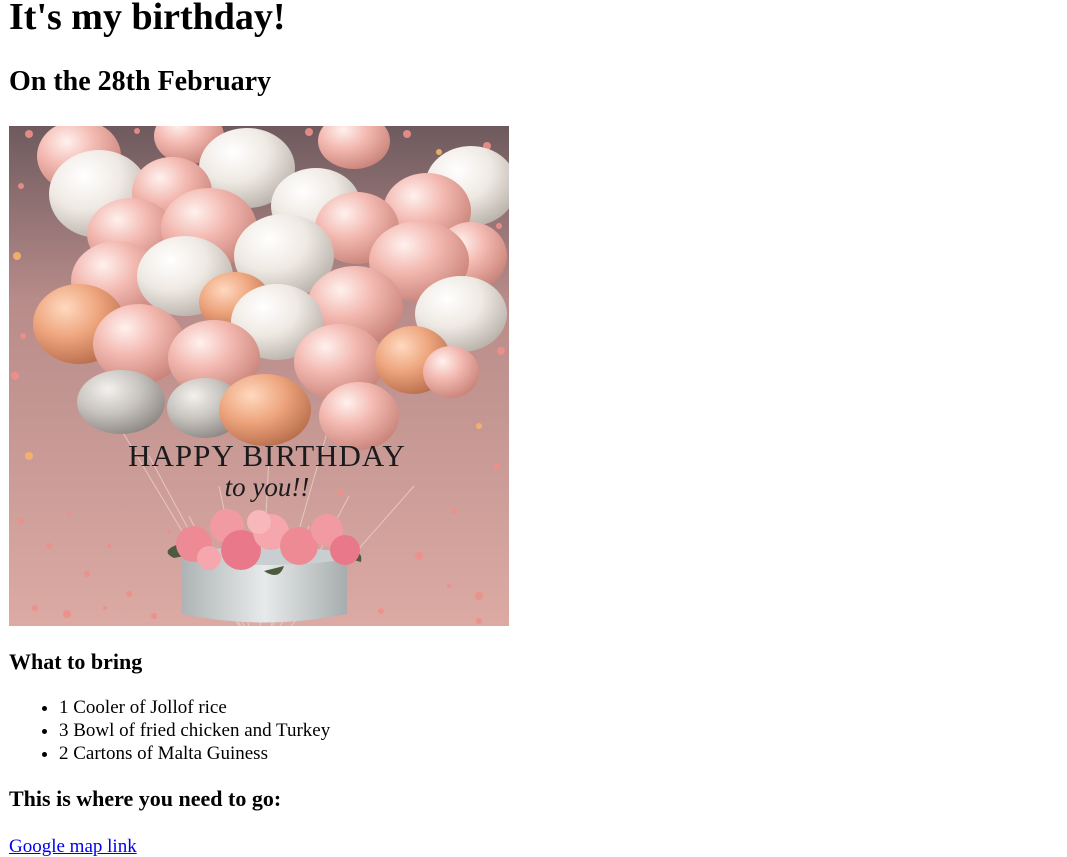  I want to click on list-item: 2 Cartons of Malta Guiness, so click(559, 753).